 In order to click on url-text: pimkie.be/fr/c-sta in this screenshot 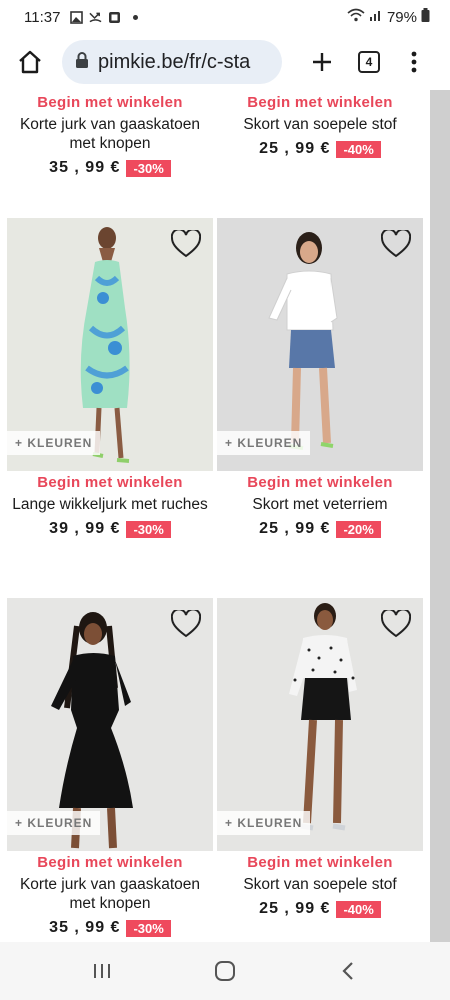, I will do `click(174, 61)`.